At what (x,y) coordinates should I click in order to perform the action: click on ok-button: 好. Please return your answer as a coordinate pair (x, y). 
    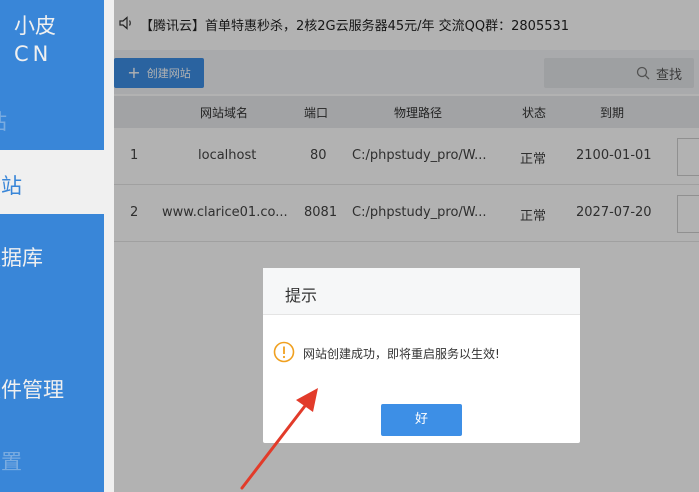
    Looking at the image, I should click on (421, 420).